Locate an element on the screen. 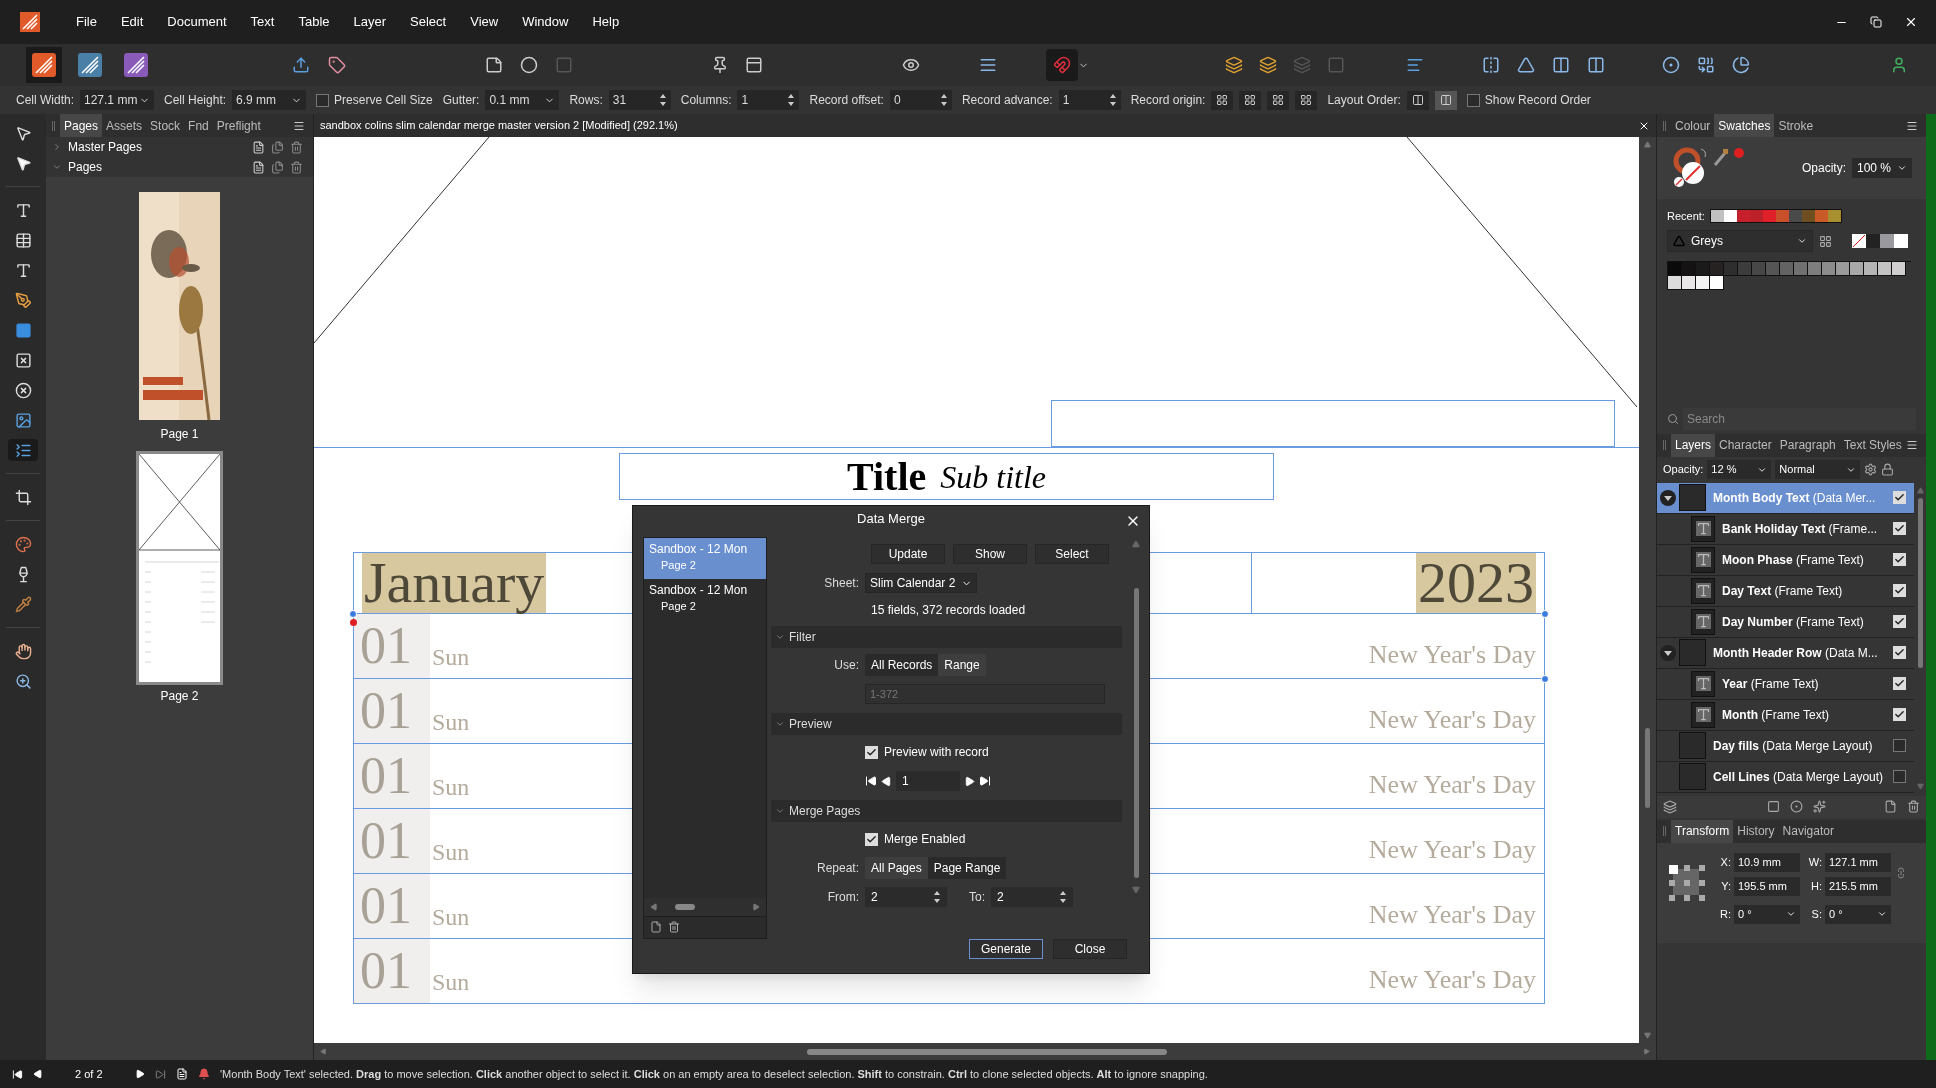 The image size is (1936, 1088). segment-option: Page Range is located at coordinates (967, 868).